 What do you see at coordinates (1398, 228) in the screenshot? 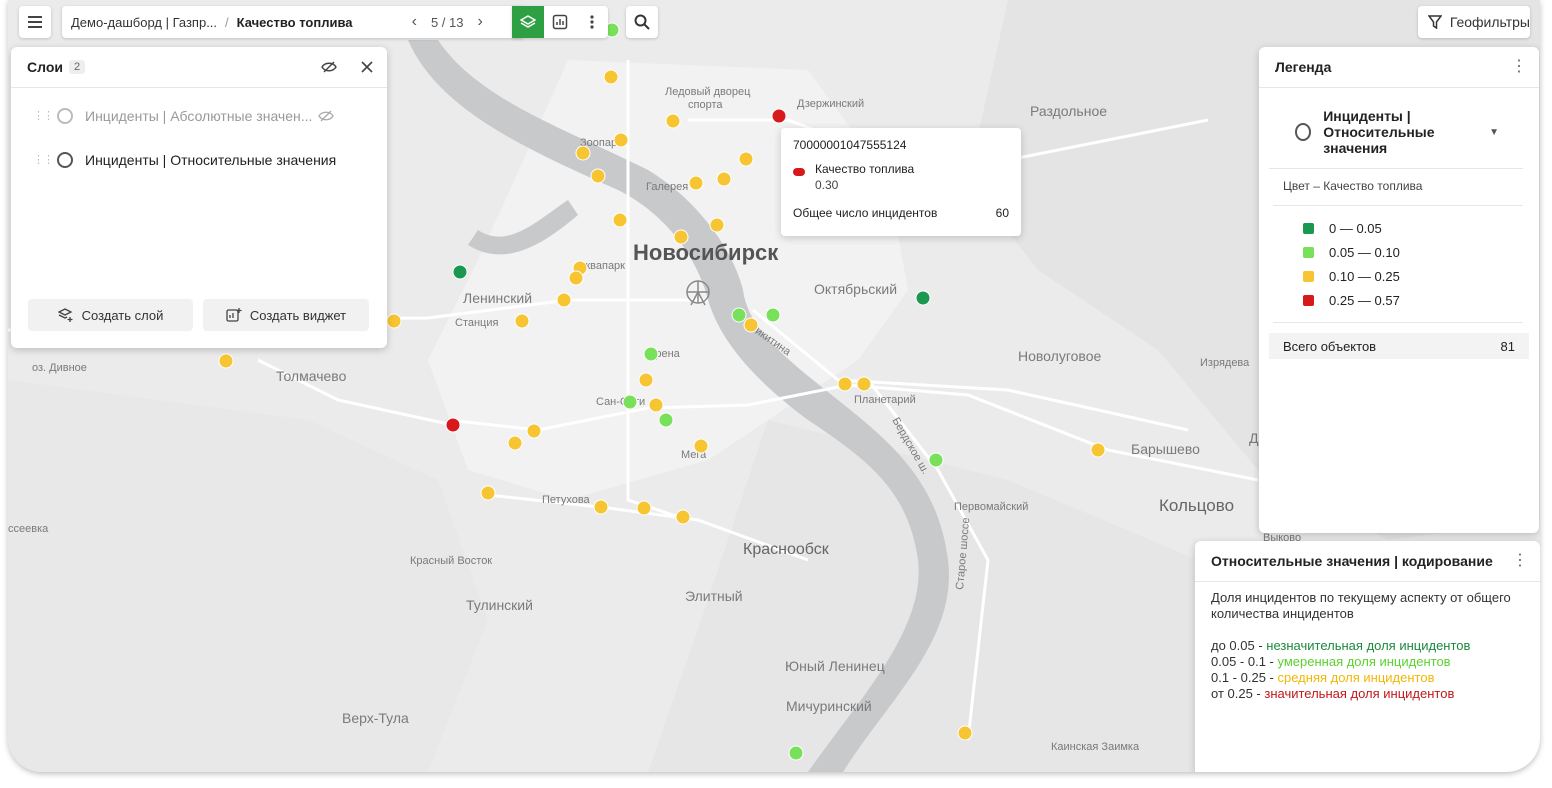
I see `legend-item: 0 — 0.05` at bounding box center [1398, 228].